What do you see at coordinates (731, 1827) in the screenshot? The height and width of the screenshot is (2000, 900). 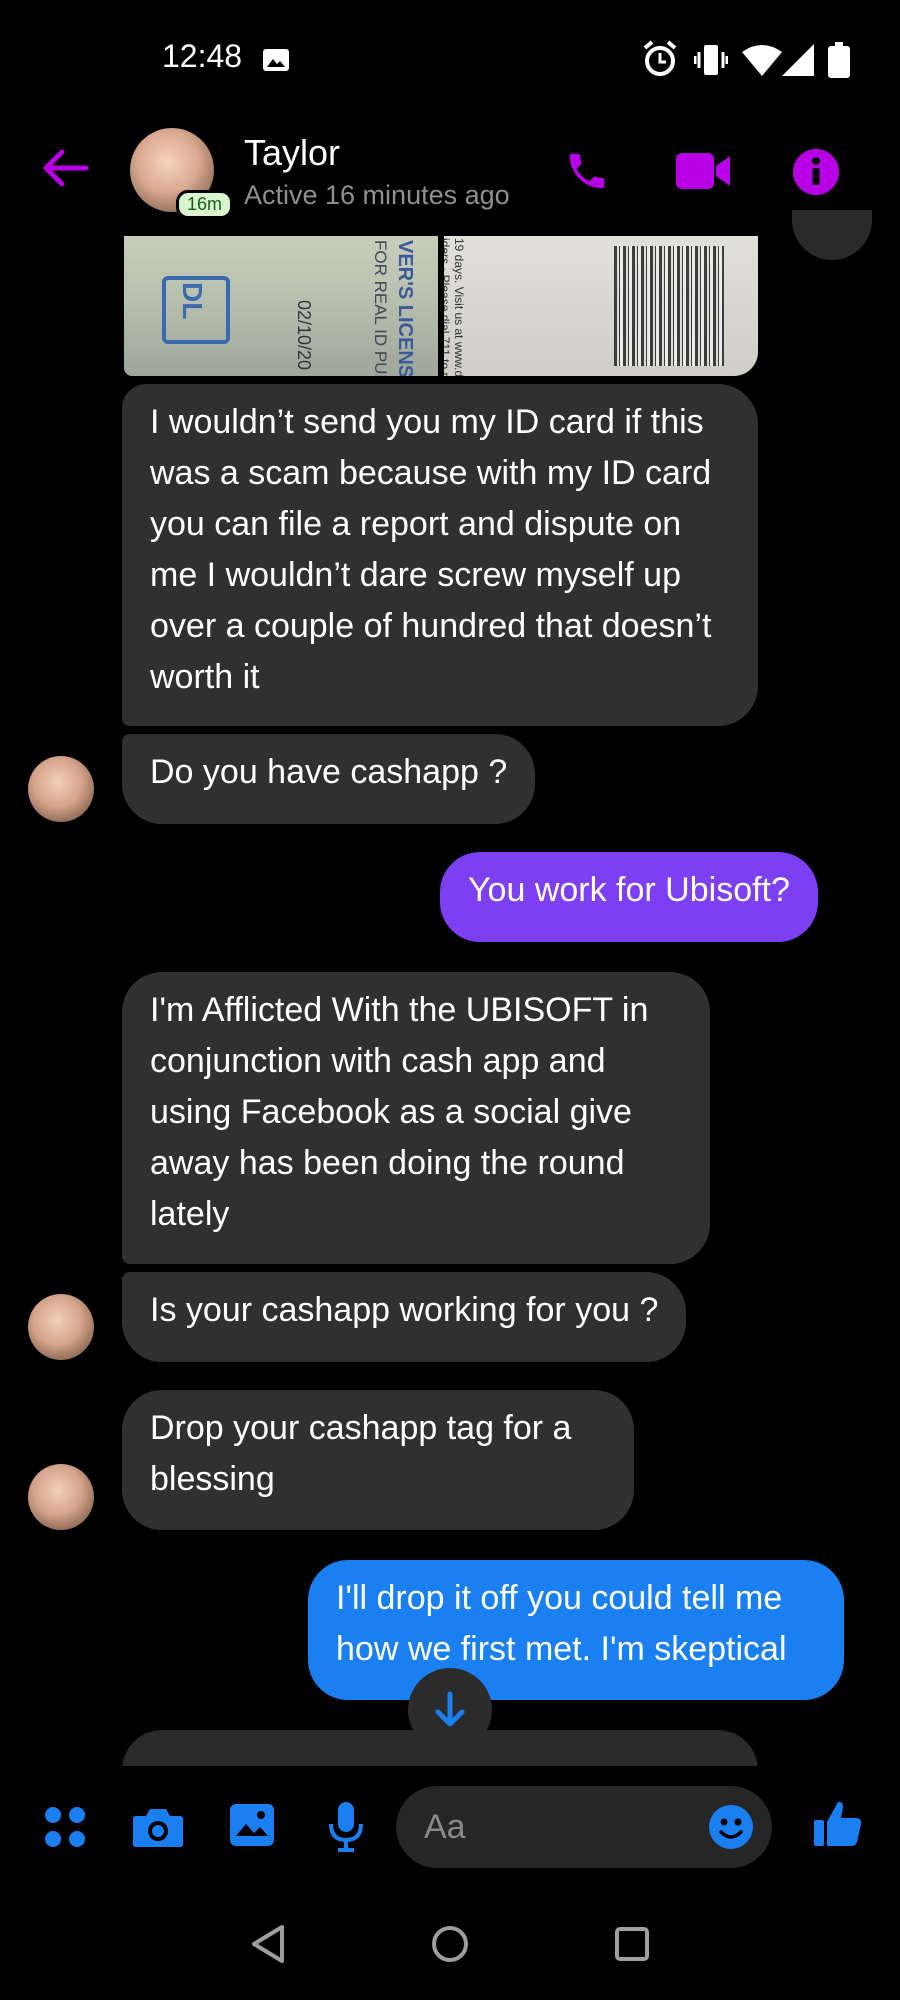 I see `emoji-icon` at bounding box center [731, 1827].